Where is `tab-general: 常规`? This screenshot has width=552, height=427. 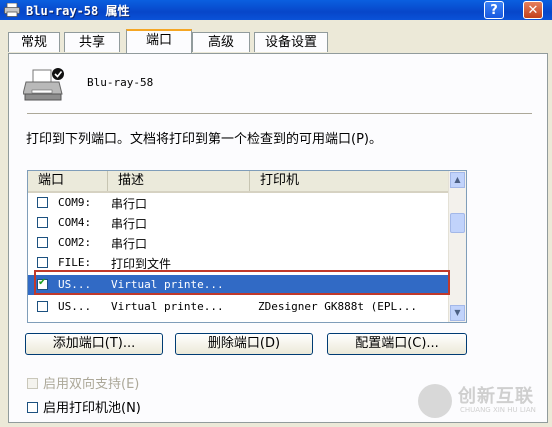 tab-general: 常规 is located at coordinates (34, 42).